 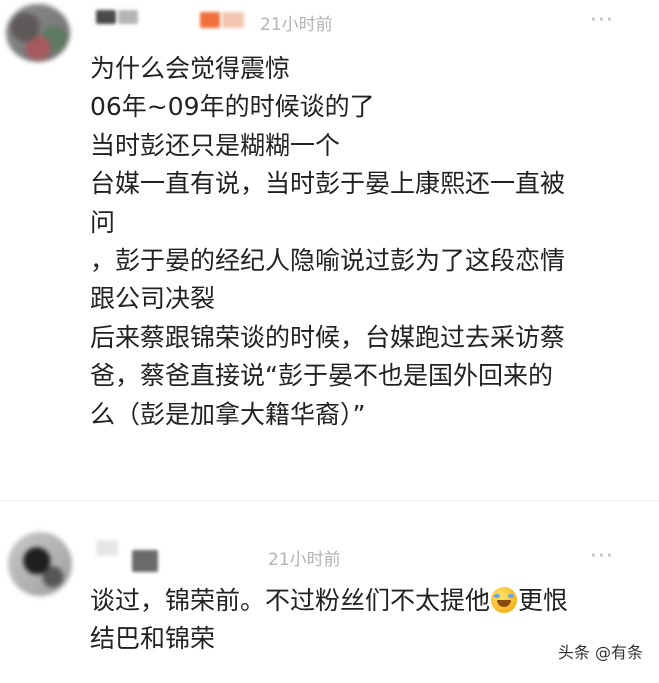 I want to click on comment-line: 为什么会觉得震惊, so click(x=190, y=68).